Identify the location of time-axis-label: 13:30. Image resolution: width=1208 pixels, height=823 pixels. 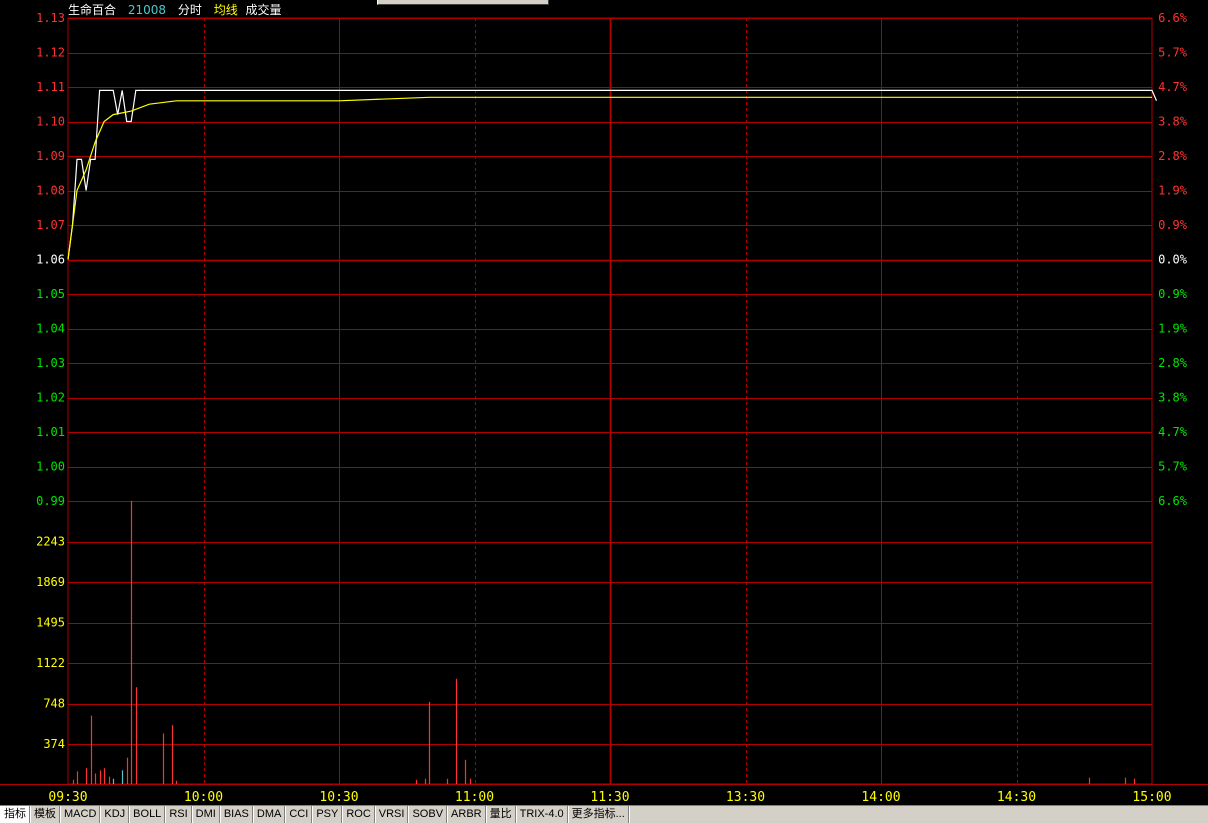
(745, 797).